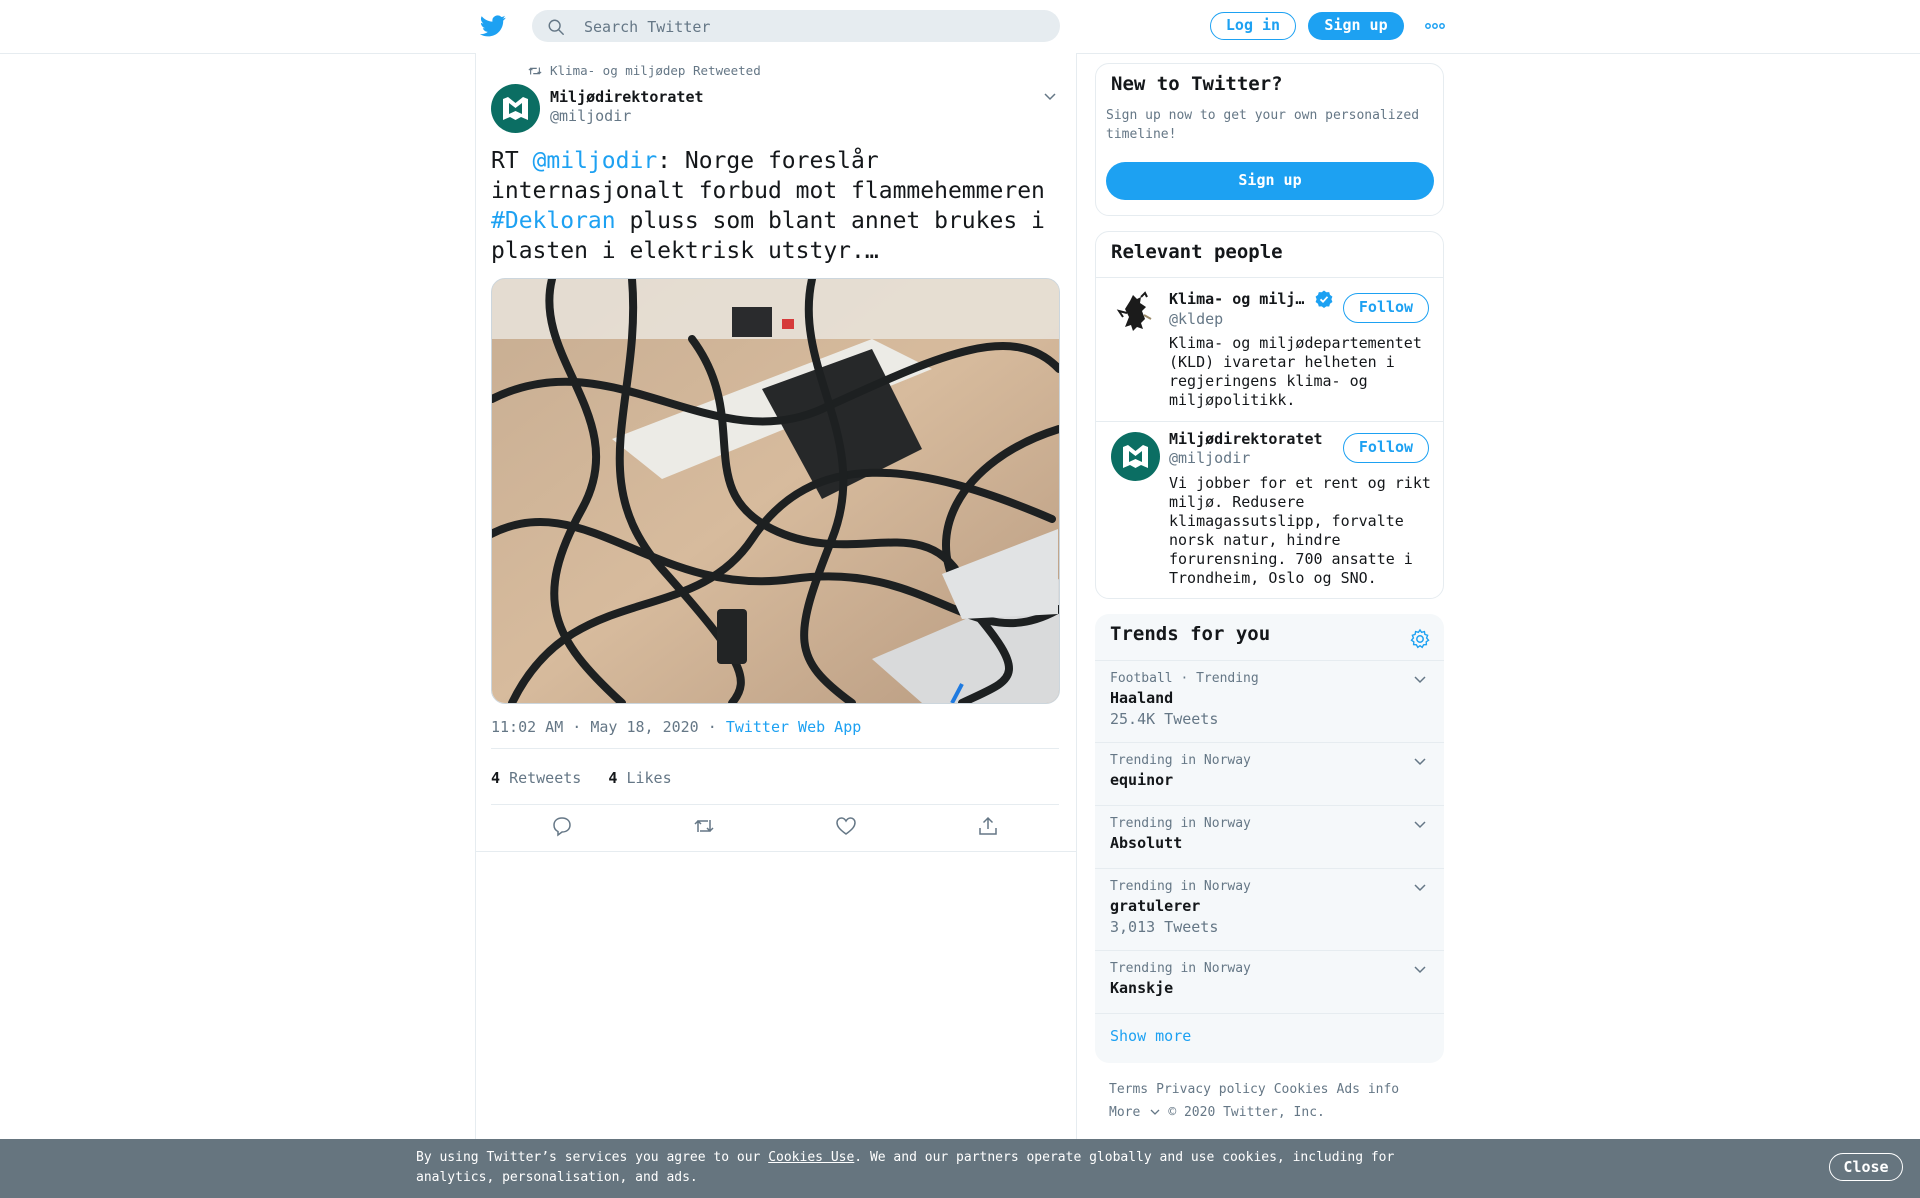 The height and width of the screenshot is (1198, 1920). Describe the element at coordinates (1164, 927) in the screenshot. I see `trend-count: 3,013 Tweets` at that location.